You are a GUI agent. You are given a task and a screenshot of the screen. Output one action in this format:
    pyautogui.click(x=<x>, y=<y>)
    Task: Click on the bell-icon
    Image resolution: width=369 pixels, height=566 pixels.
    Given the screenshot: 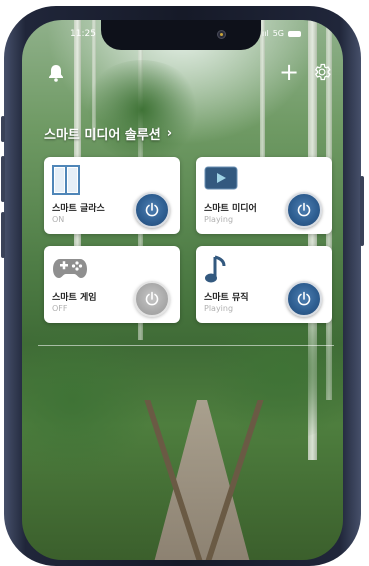 What is the action you would take?
    pyautogui.click(x=56, y=75)
    